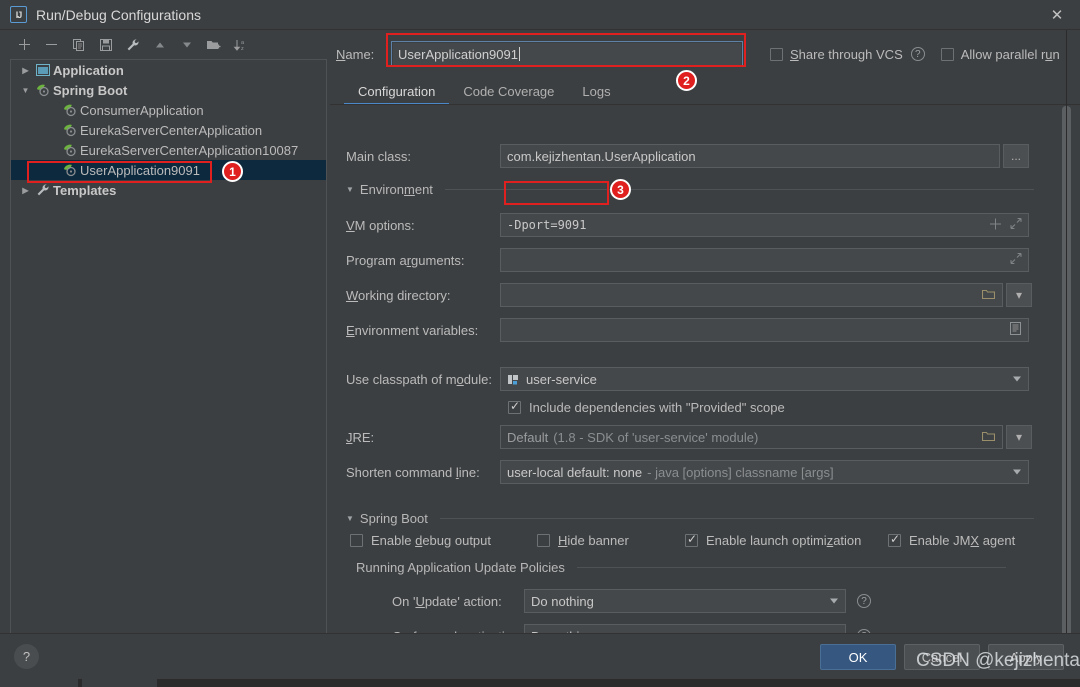 This screenshot has height=687, width=1080. Describe the element at coordinates (159, 44) in the screenshot. I see `move-up-button` at that location.